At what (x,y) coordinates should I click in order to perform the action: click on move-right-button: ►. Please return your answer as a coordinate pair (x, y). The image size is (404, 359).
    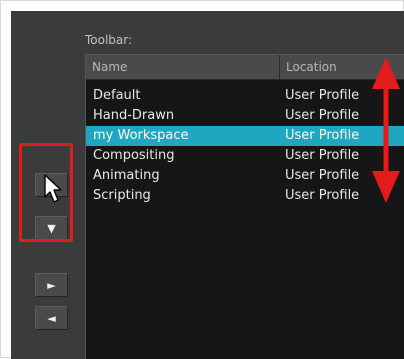
    Looking at the image, I should click on (51, 285).